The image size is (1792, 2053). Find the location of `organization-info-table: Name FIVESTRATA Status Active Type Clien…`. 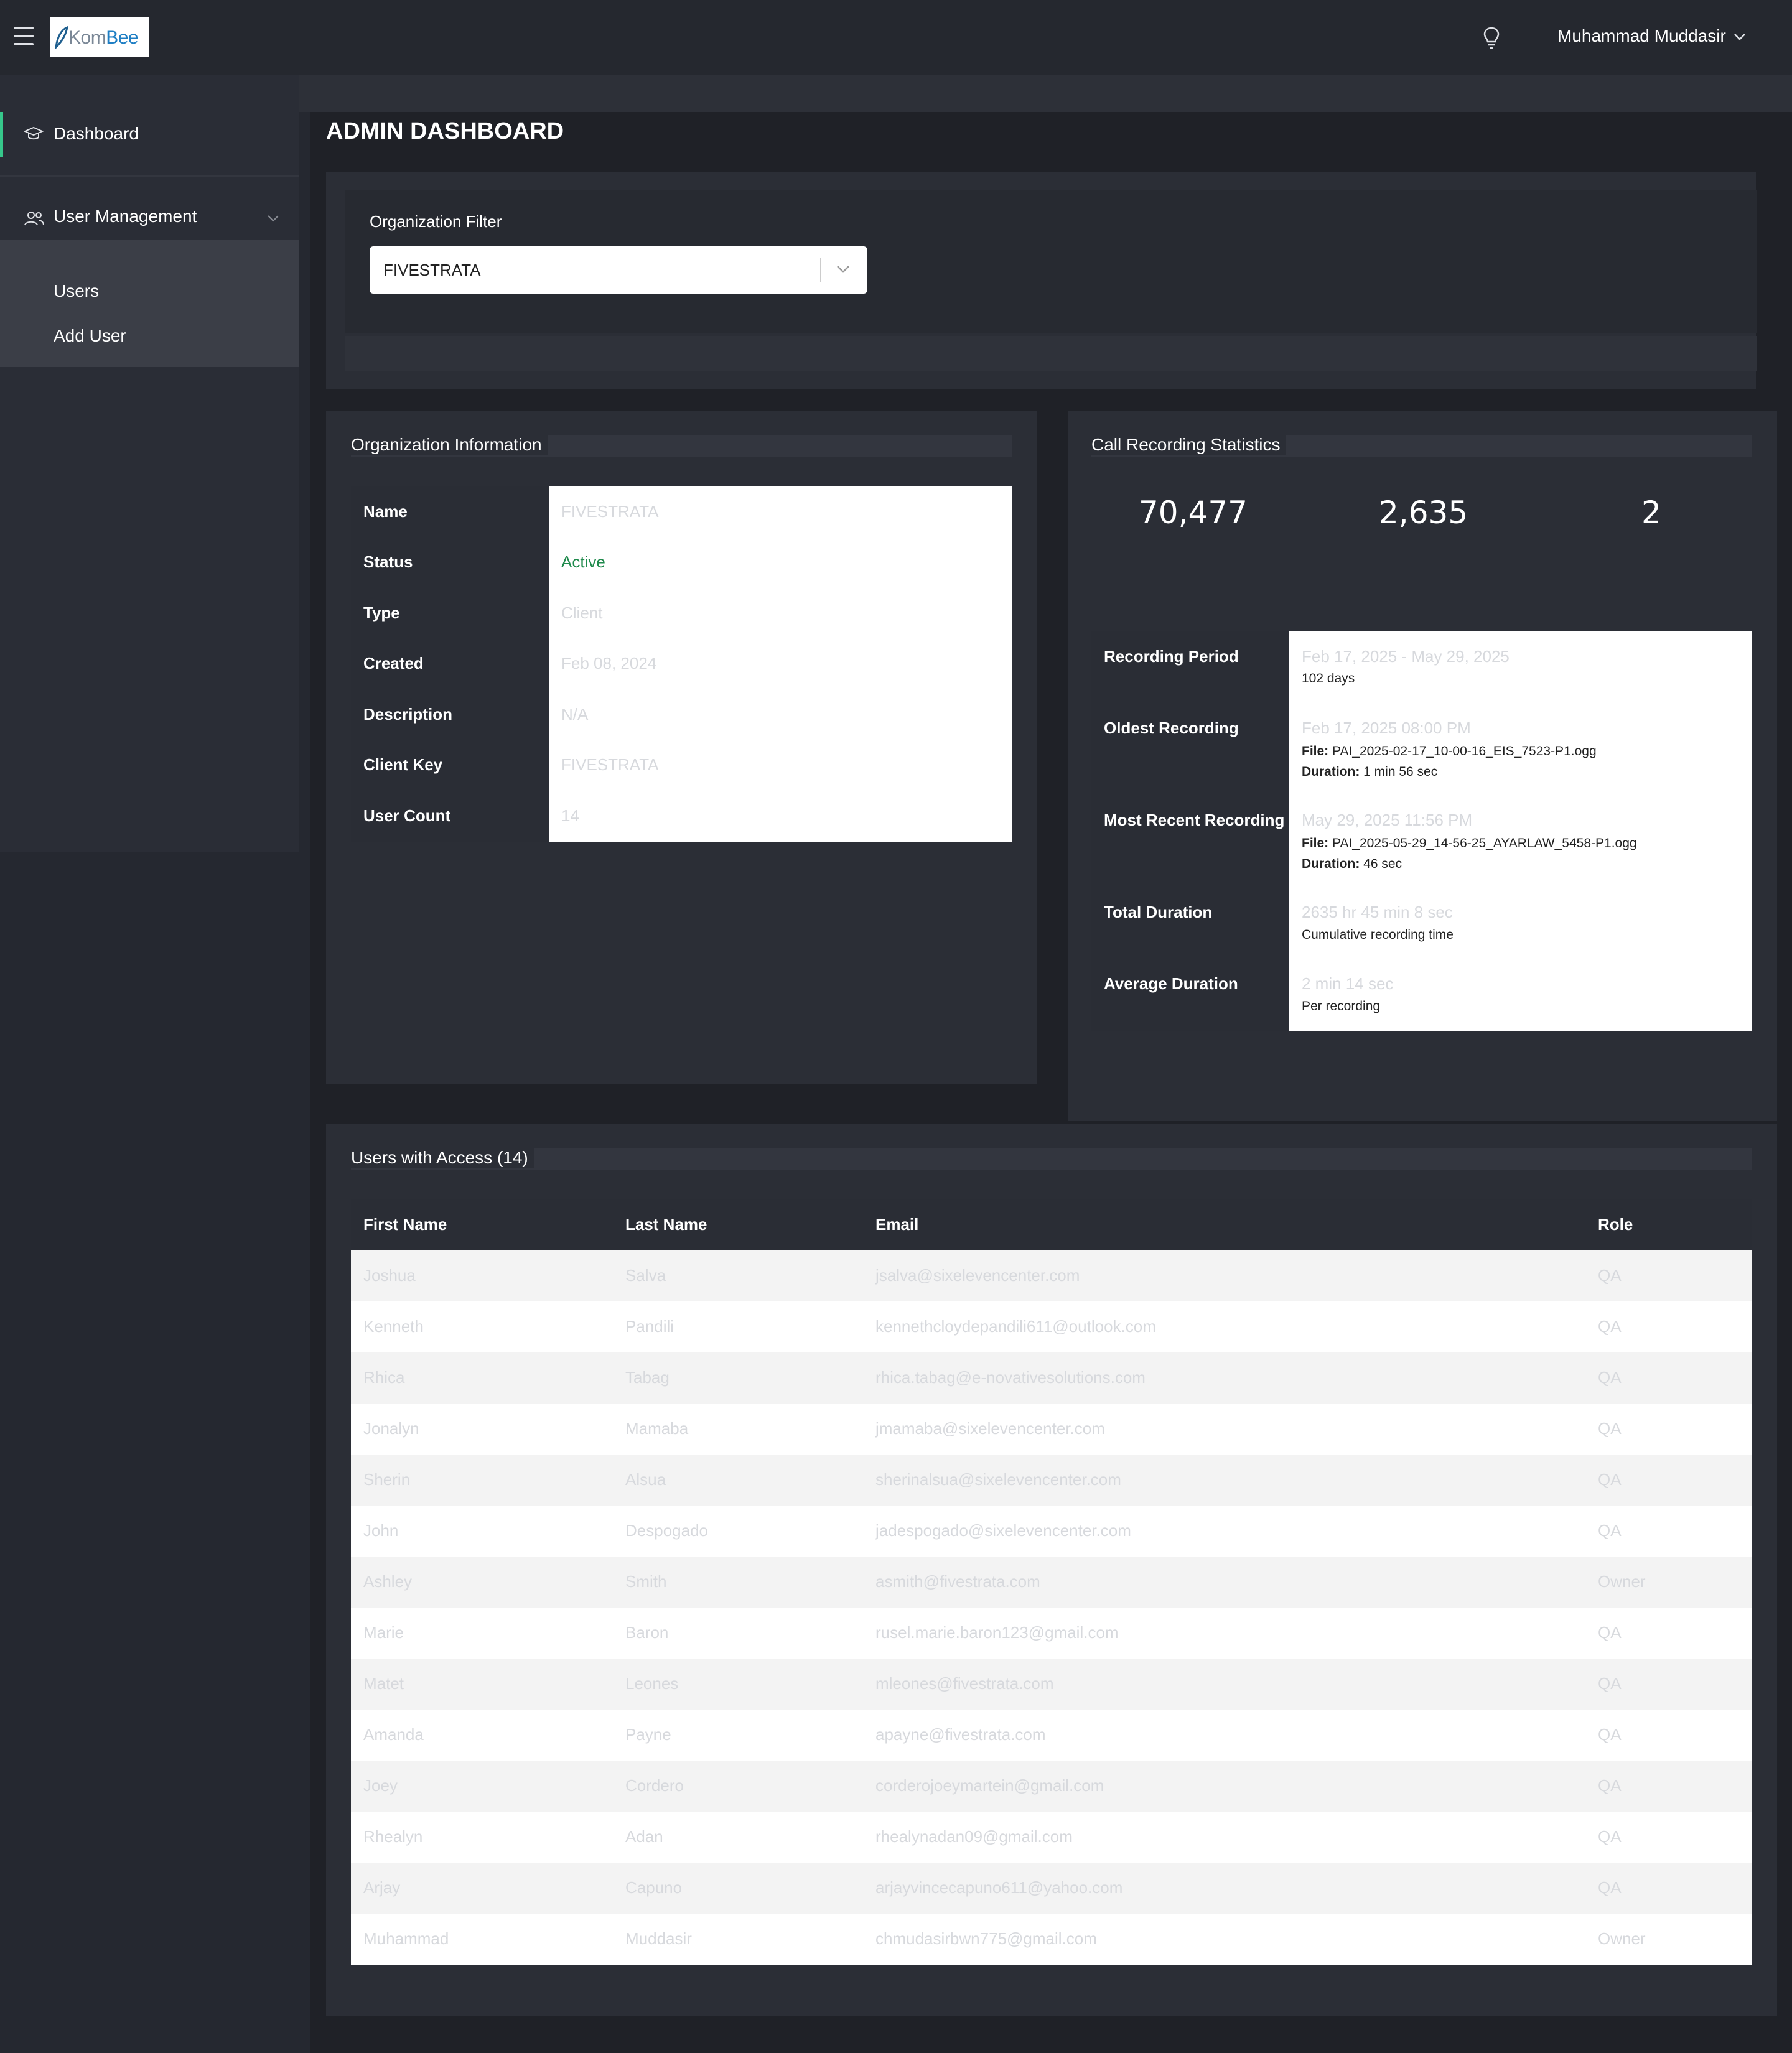

organization-info-table: Name FIVESTRATA Status Active Type Clien… is located at coordinates (681, 664).